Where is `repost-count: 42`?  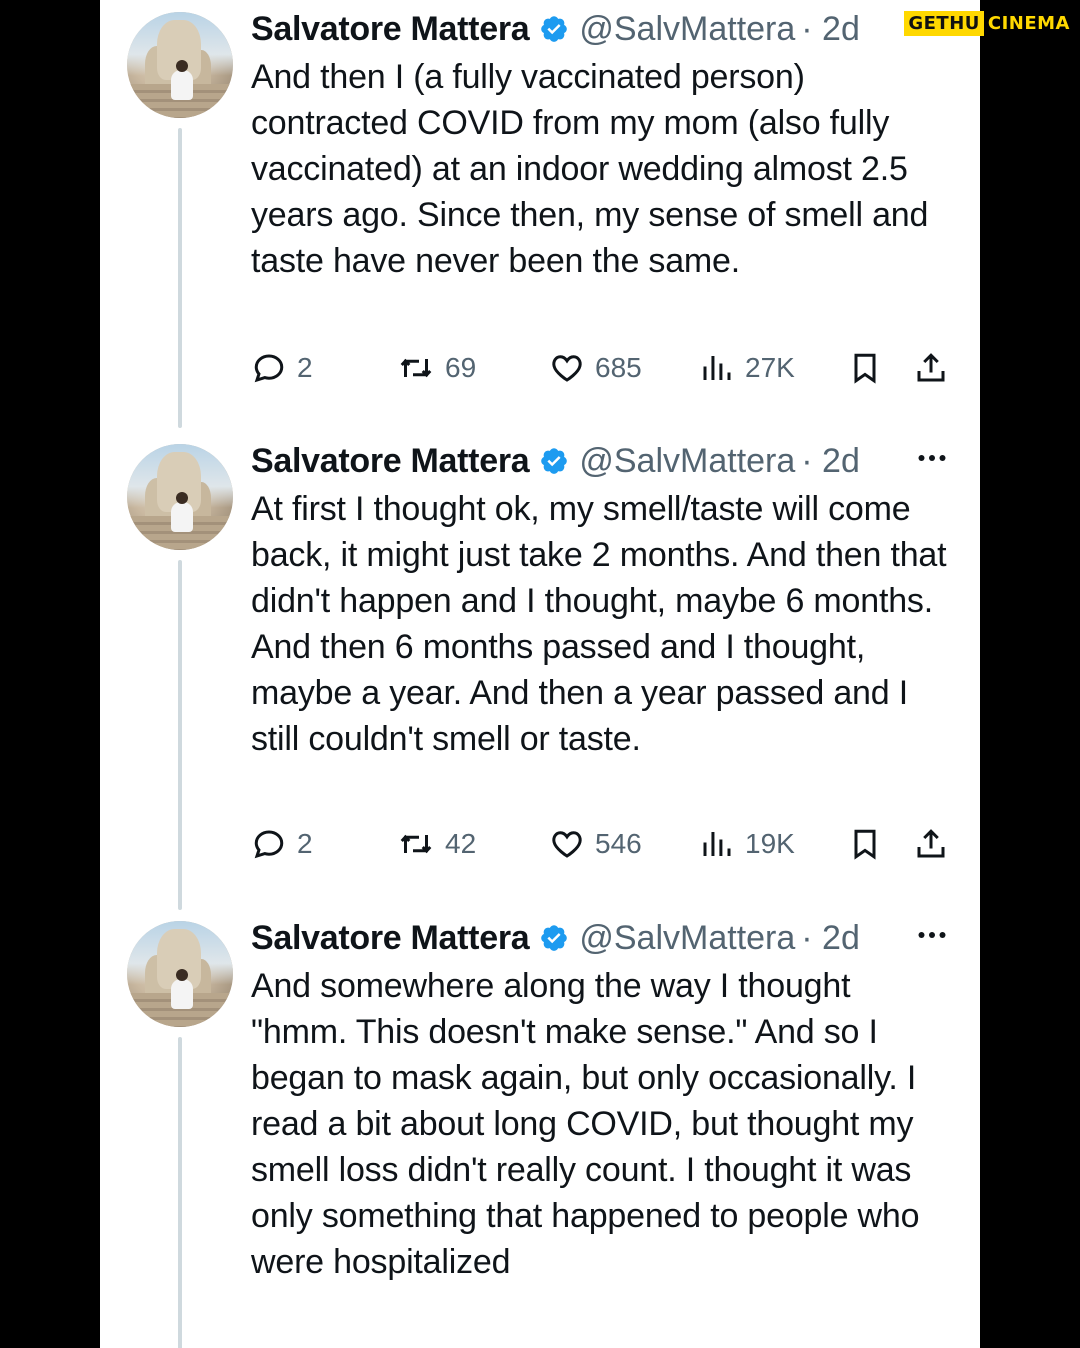 repost-count: 42 is located at coordinates (461, 843).